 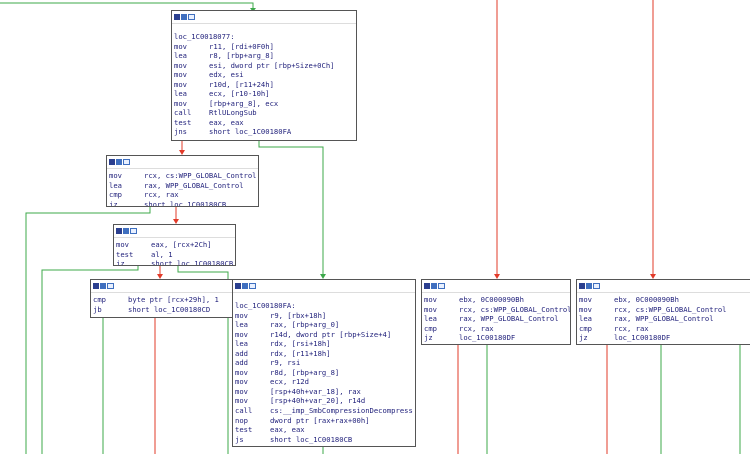 I want to click on operands: byte ptr [rcx+29h], 1, so click(x=173, y=299).